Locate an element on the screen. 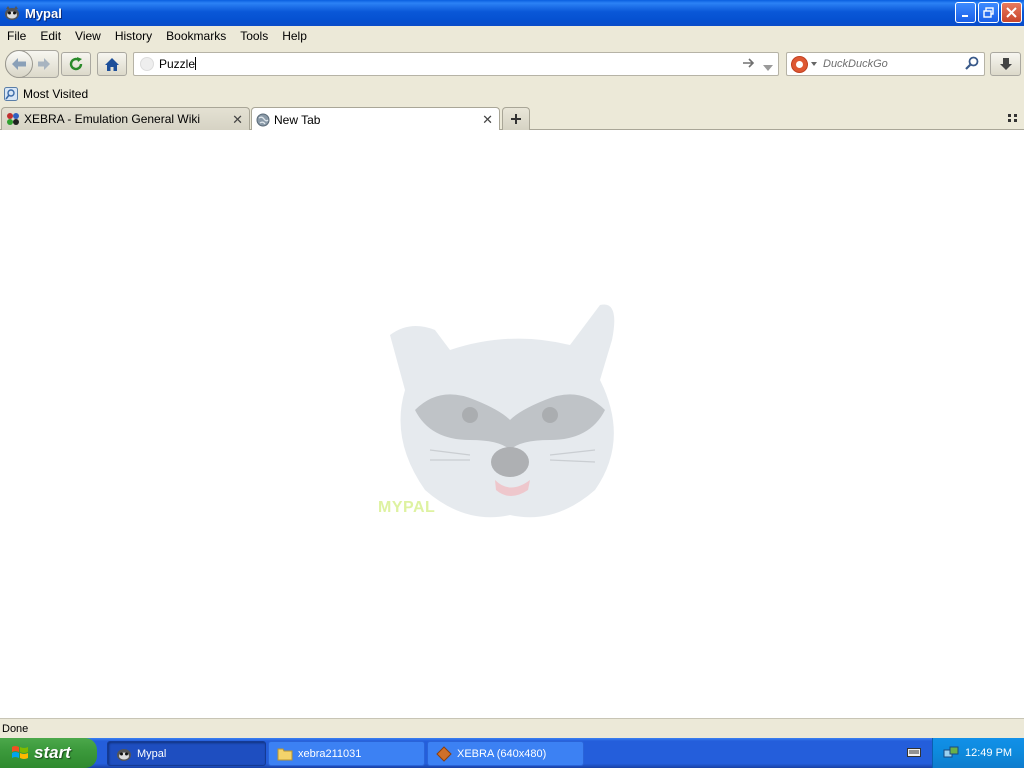  restore-button is located at coordinates (988, 12).